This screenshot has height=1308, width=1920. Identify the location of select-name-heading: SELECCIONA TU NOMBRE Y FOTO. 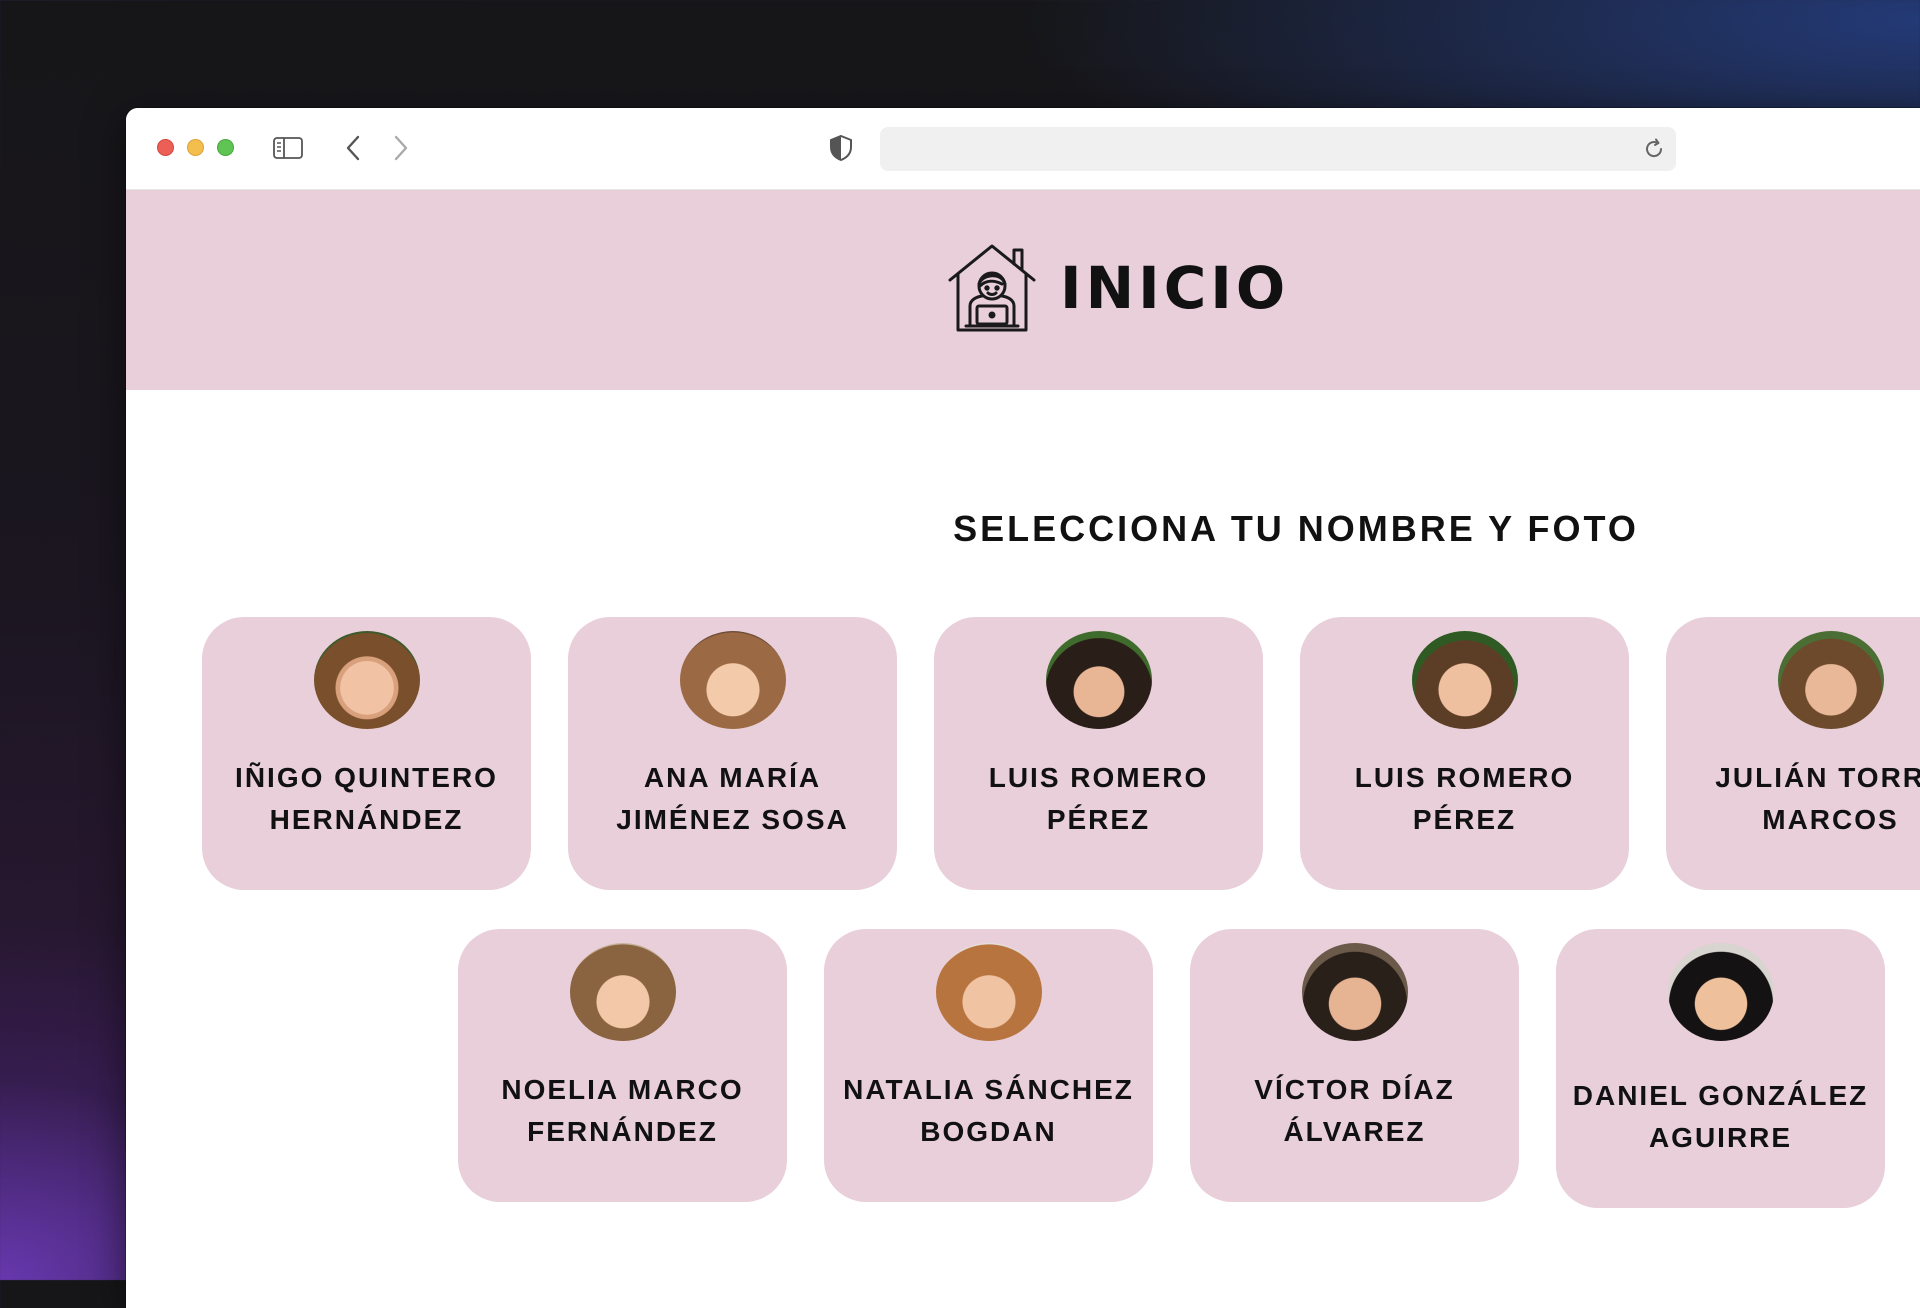
(1296, 528).